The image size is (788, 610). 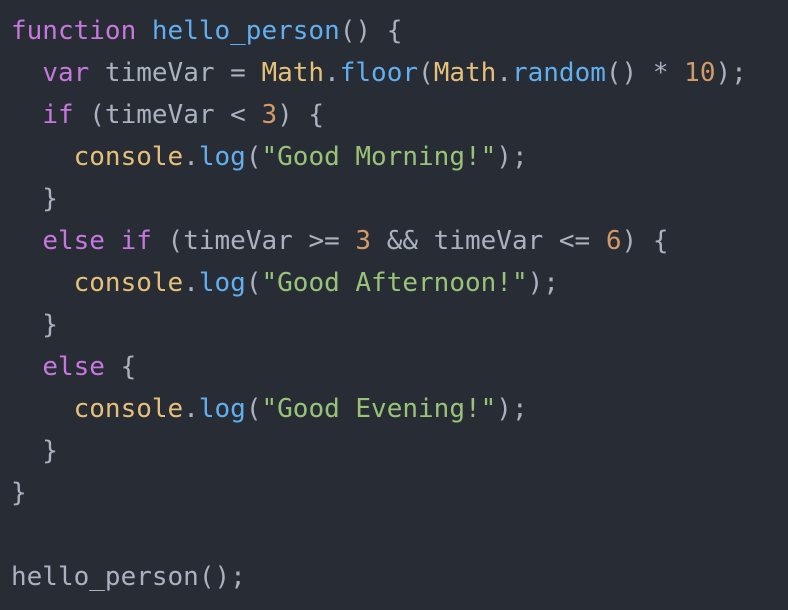 I want to click on code-token-meth: random, so click(x=558, y=73).